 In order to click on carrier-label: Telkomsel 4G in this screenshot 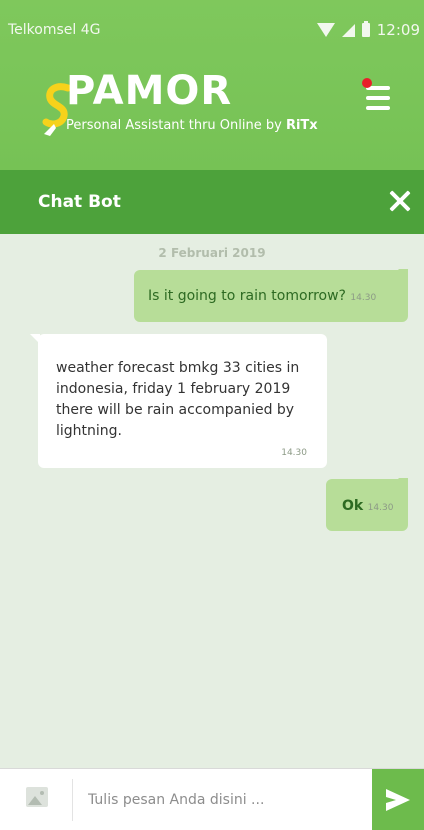, I will do `click(54, 30)`.